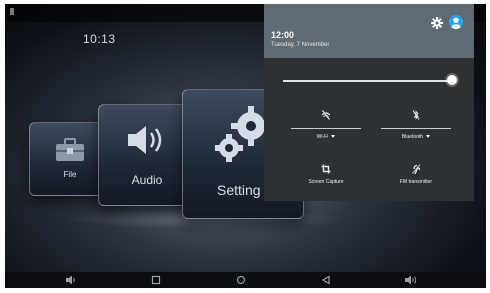 This screenshot has height=293, width=490. Describe the element at coordinates (369, 31) in the screenshot. I see `quick-settings-header: 12:00 Tuesday, 7 November` at that location.